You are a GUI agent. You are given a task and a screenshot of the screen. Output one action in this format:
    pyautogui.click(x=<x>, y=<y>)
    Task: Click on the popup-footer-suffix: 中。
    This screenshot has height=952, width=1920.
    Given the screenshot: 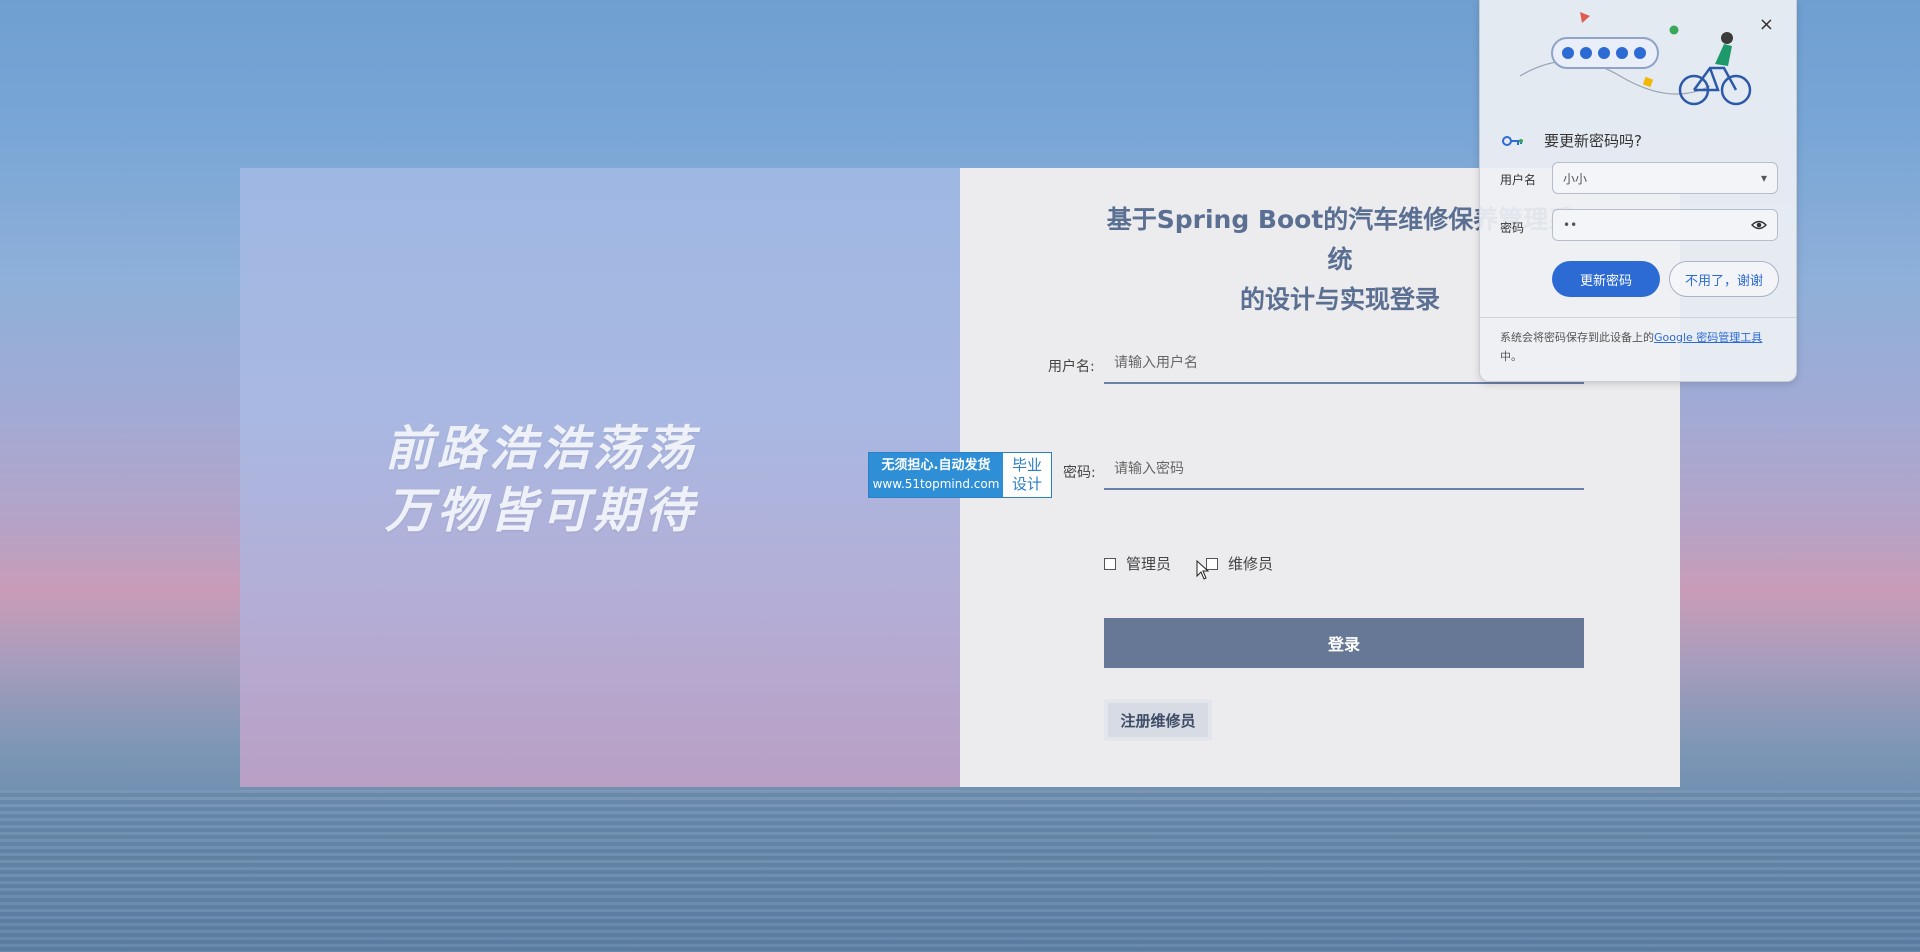 What is the action you would take?
    pyautogui.click(x=1511, y=356)
    